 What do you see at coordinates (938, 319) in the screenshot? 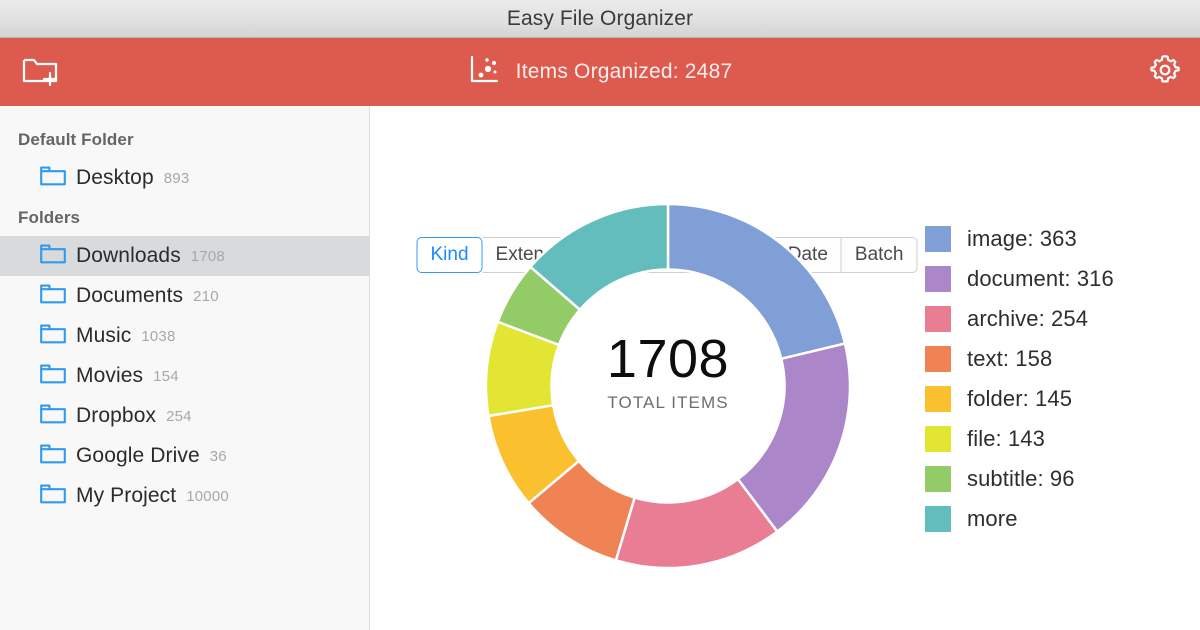
I see `legend-swatch-archive` at bounding box center [938, 319].